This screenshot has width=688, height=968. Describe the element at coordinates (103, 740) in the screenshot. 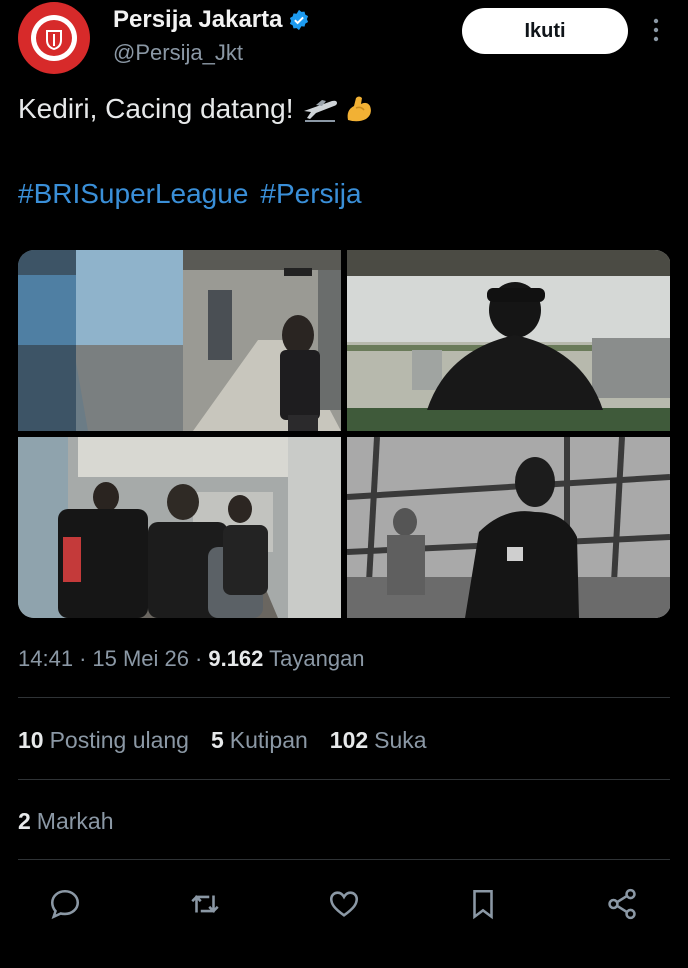

I see `reposts-stat: 10 Posting ulang` at that location.